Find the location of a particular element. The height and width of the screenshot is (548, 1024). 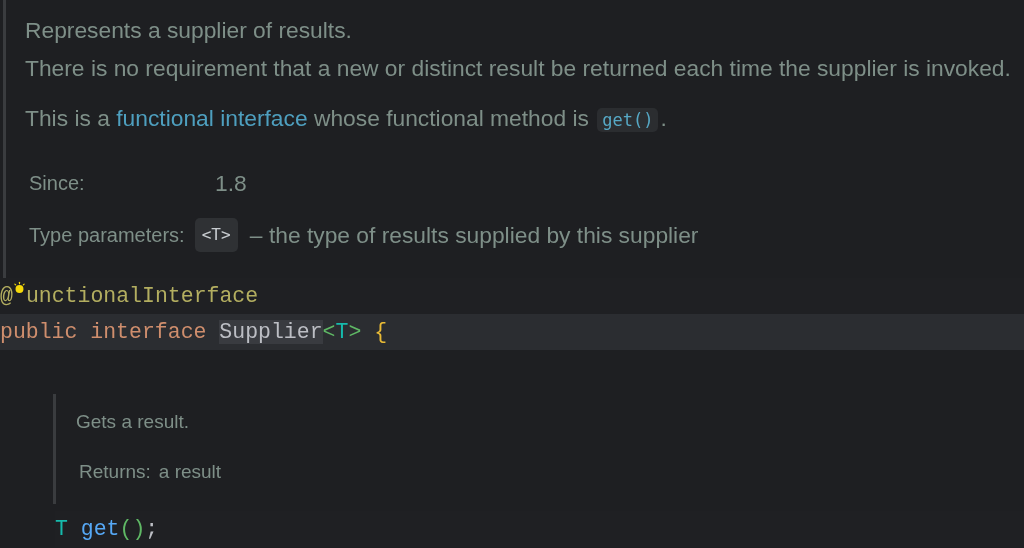

doc-text: Gets a result. is located at coordinates (133, 422).